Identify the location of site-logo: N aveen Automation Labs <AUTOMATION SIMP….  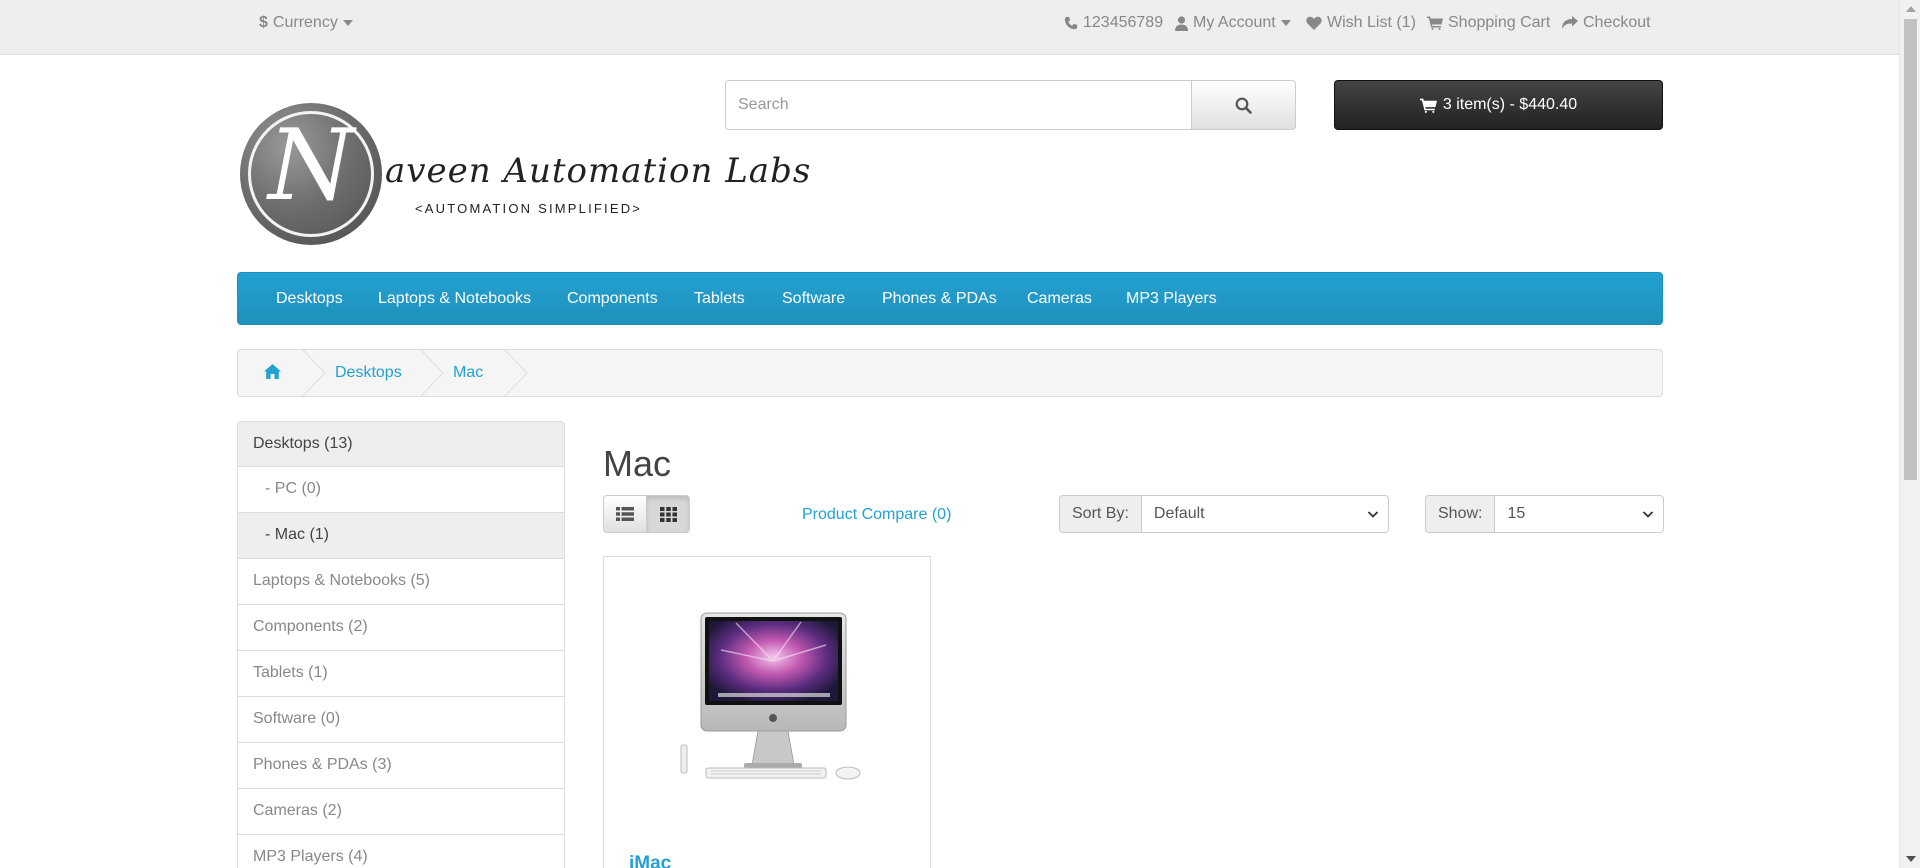
(523, 175).